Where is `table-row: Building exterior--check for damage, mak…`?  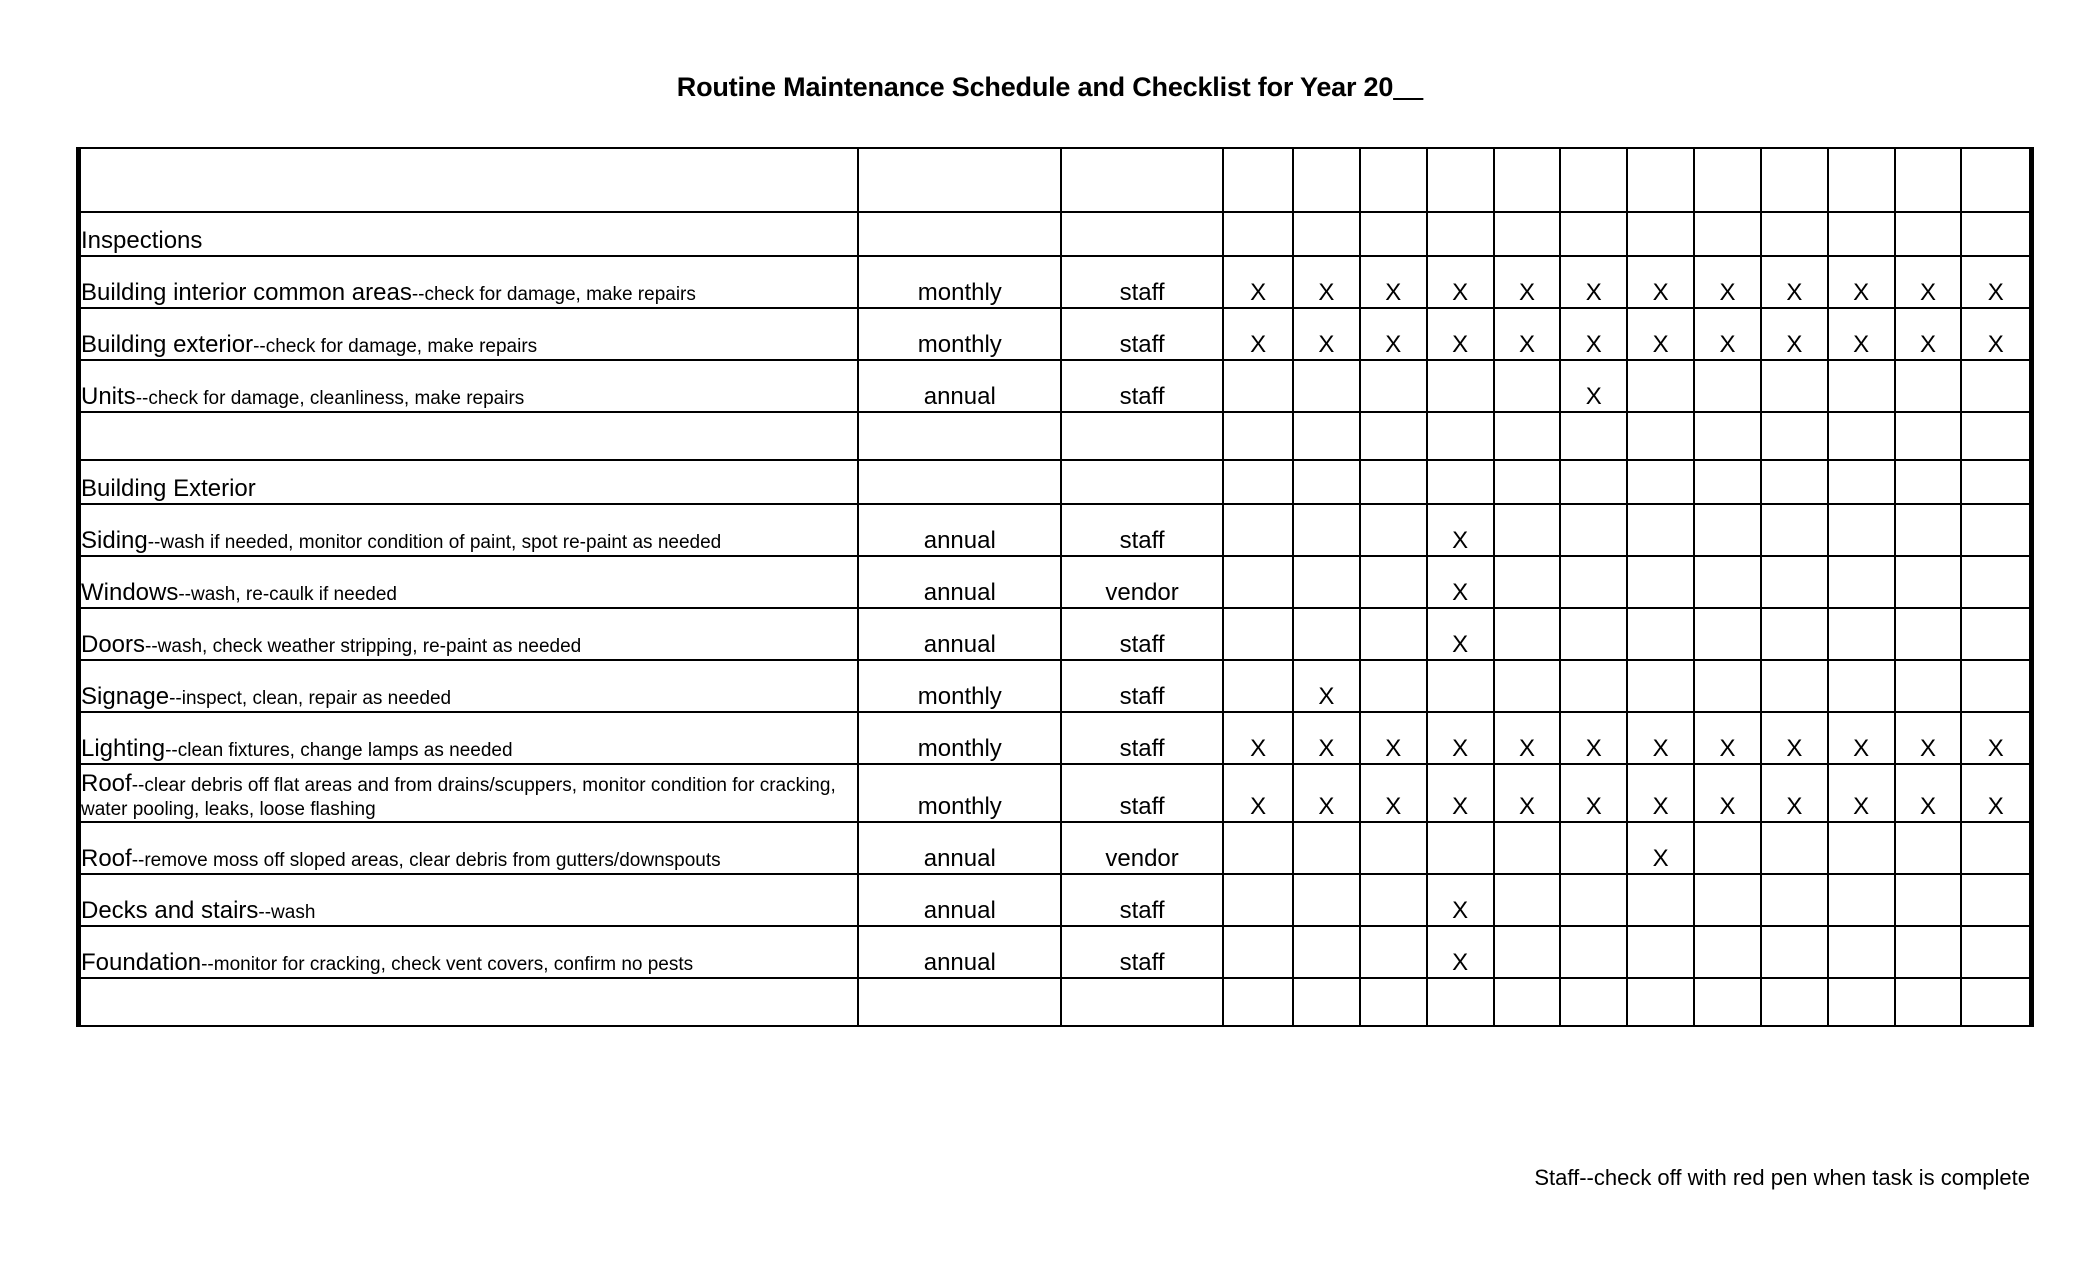
table-row: Building exterior--check for damage, mak… is located at coordinates (1055, 334).